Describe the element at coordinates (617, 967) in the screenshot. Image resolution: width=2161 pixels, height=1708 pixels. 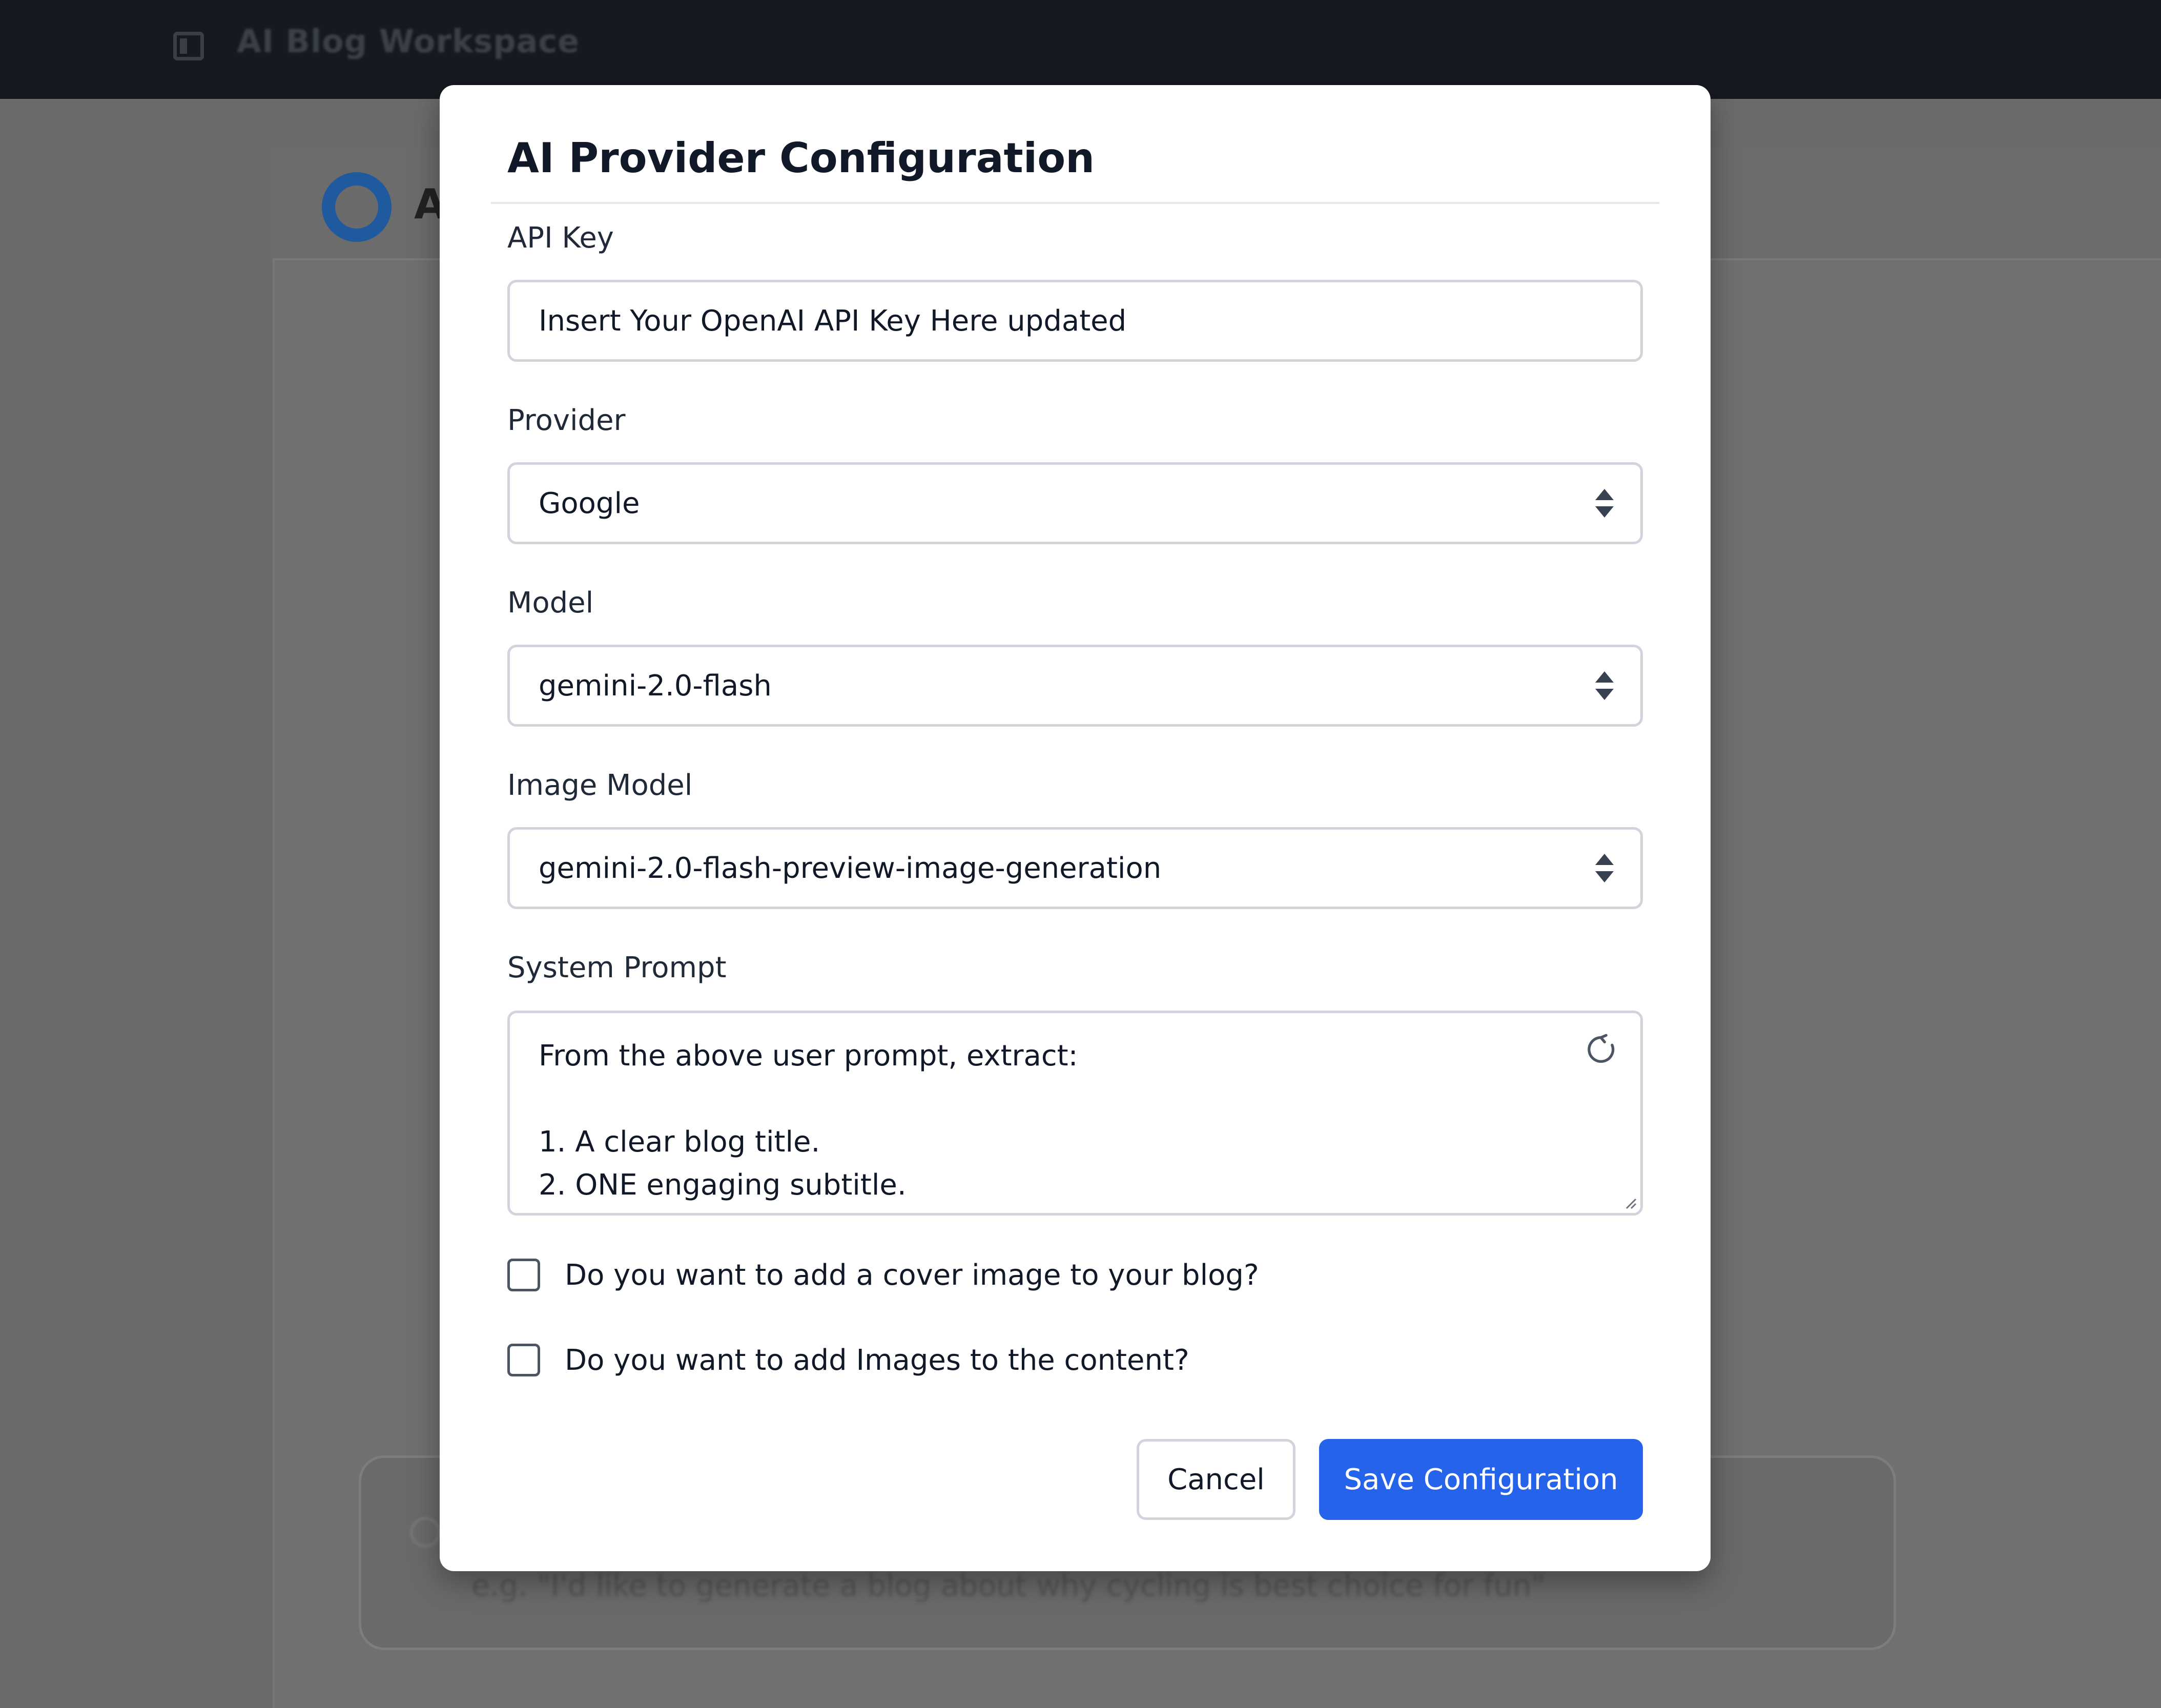
I see `system-prompt-label: System Prompt` at that location.